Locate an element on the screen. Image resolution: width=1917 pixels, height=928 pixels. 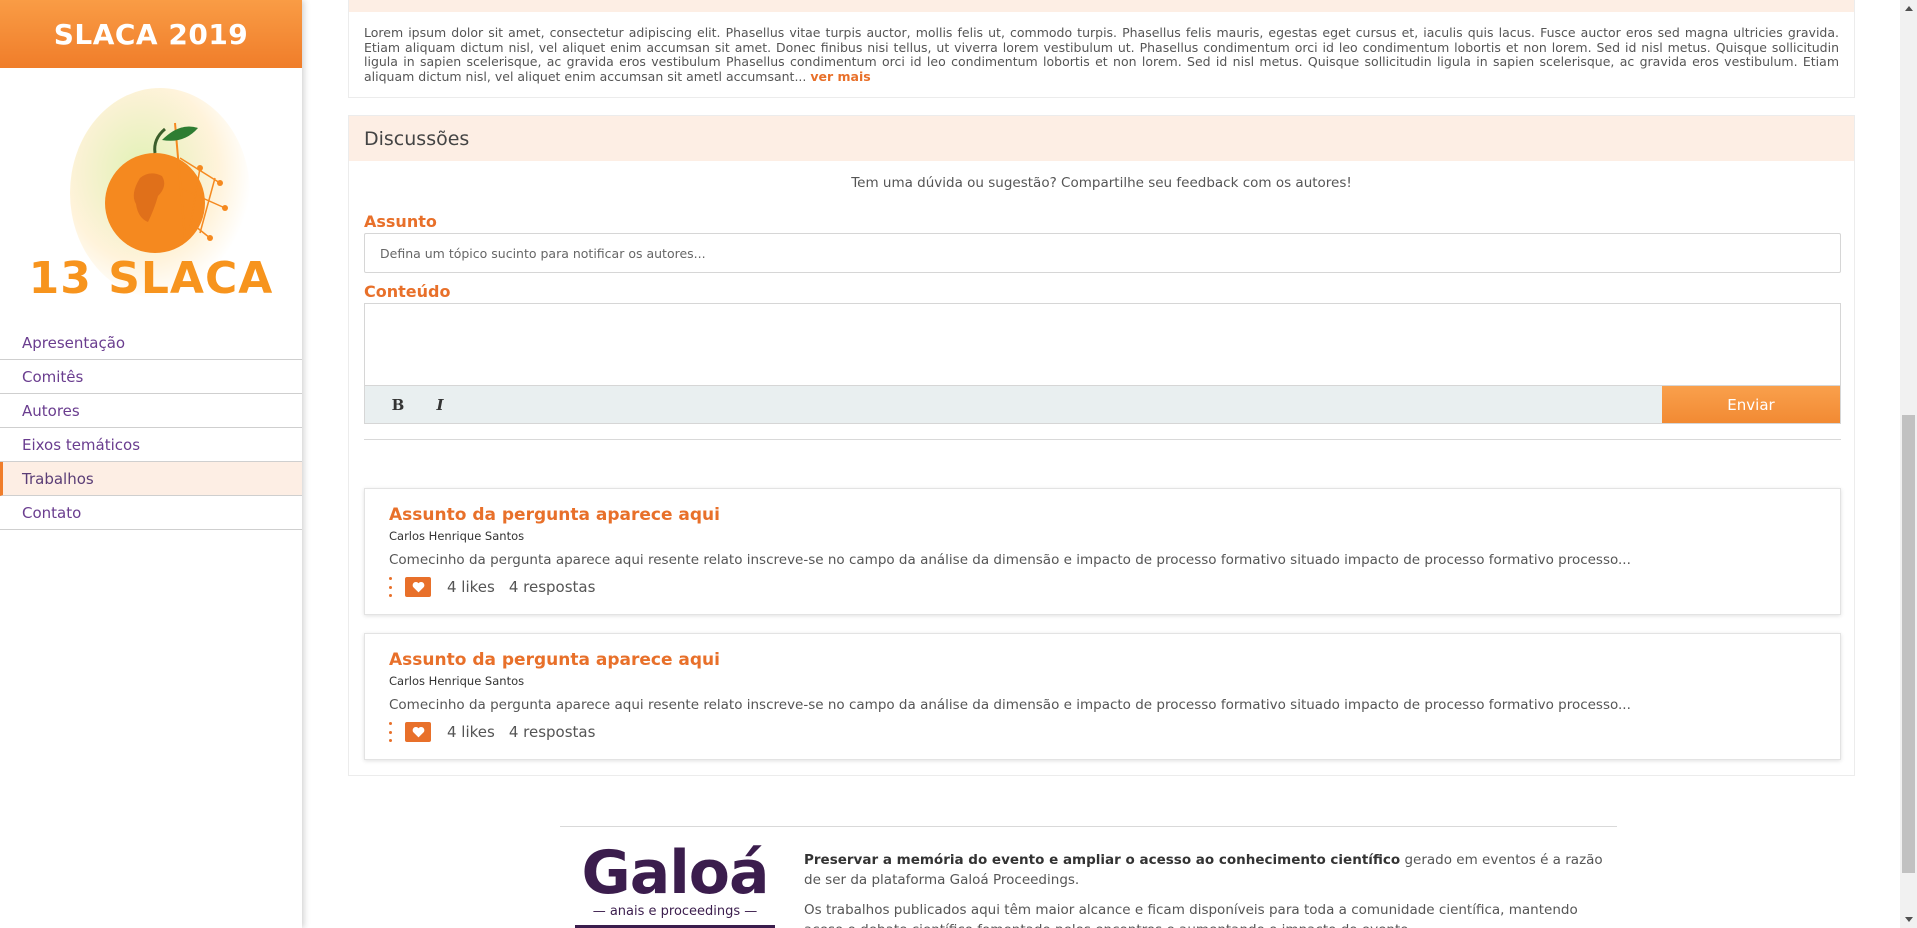
page-scrollbar is located at coordinates (1908, 464).